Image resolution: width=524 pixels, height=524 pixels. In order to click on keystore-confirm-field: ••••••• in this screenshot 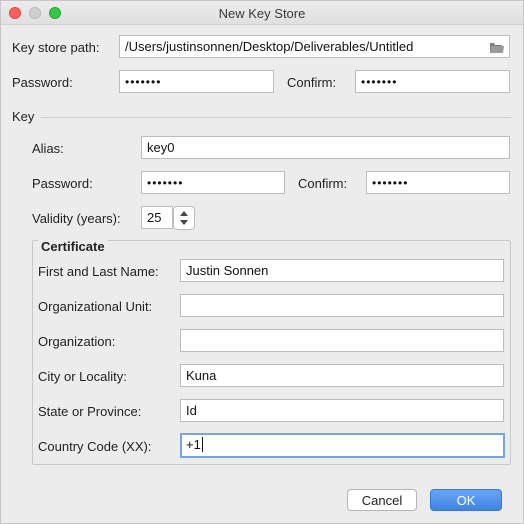, I will do `click(432, 81)`.